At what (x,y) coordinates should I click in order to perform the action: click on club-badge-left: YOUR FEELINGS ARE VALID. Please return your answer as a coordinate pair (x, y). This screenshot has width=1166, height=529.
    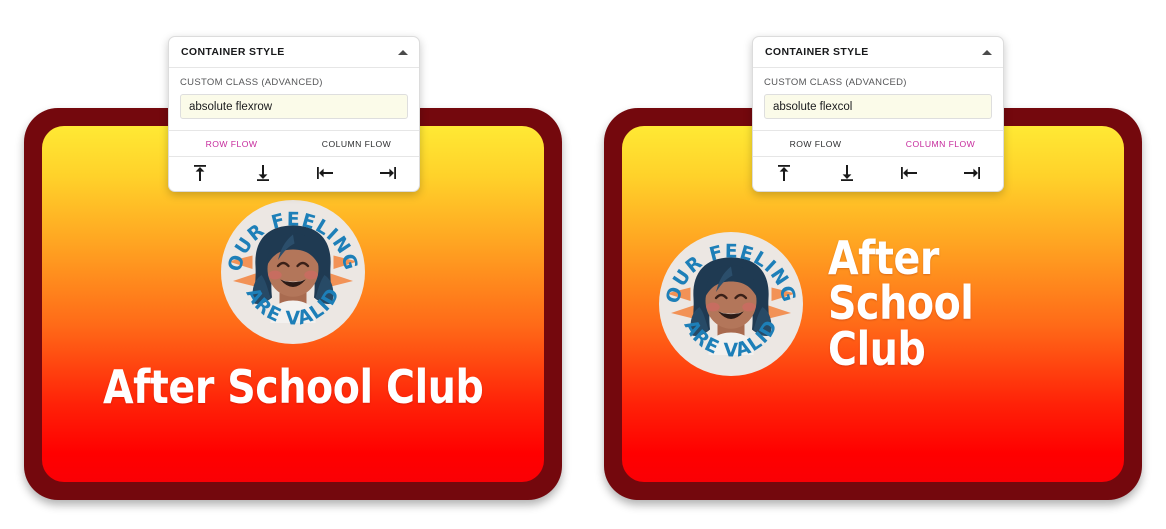
    Looking at the image, I should click on (289, 264).